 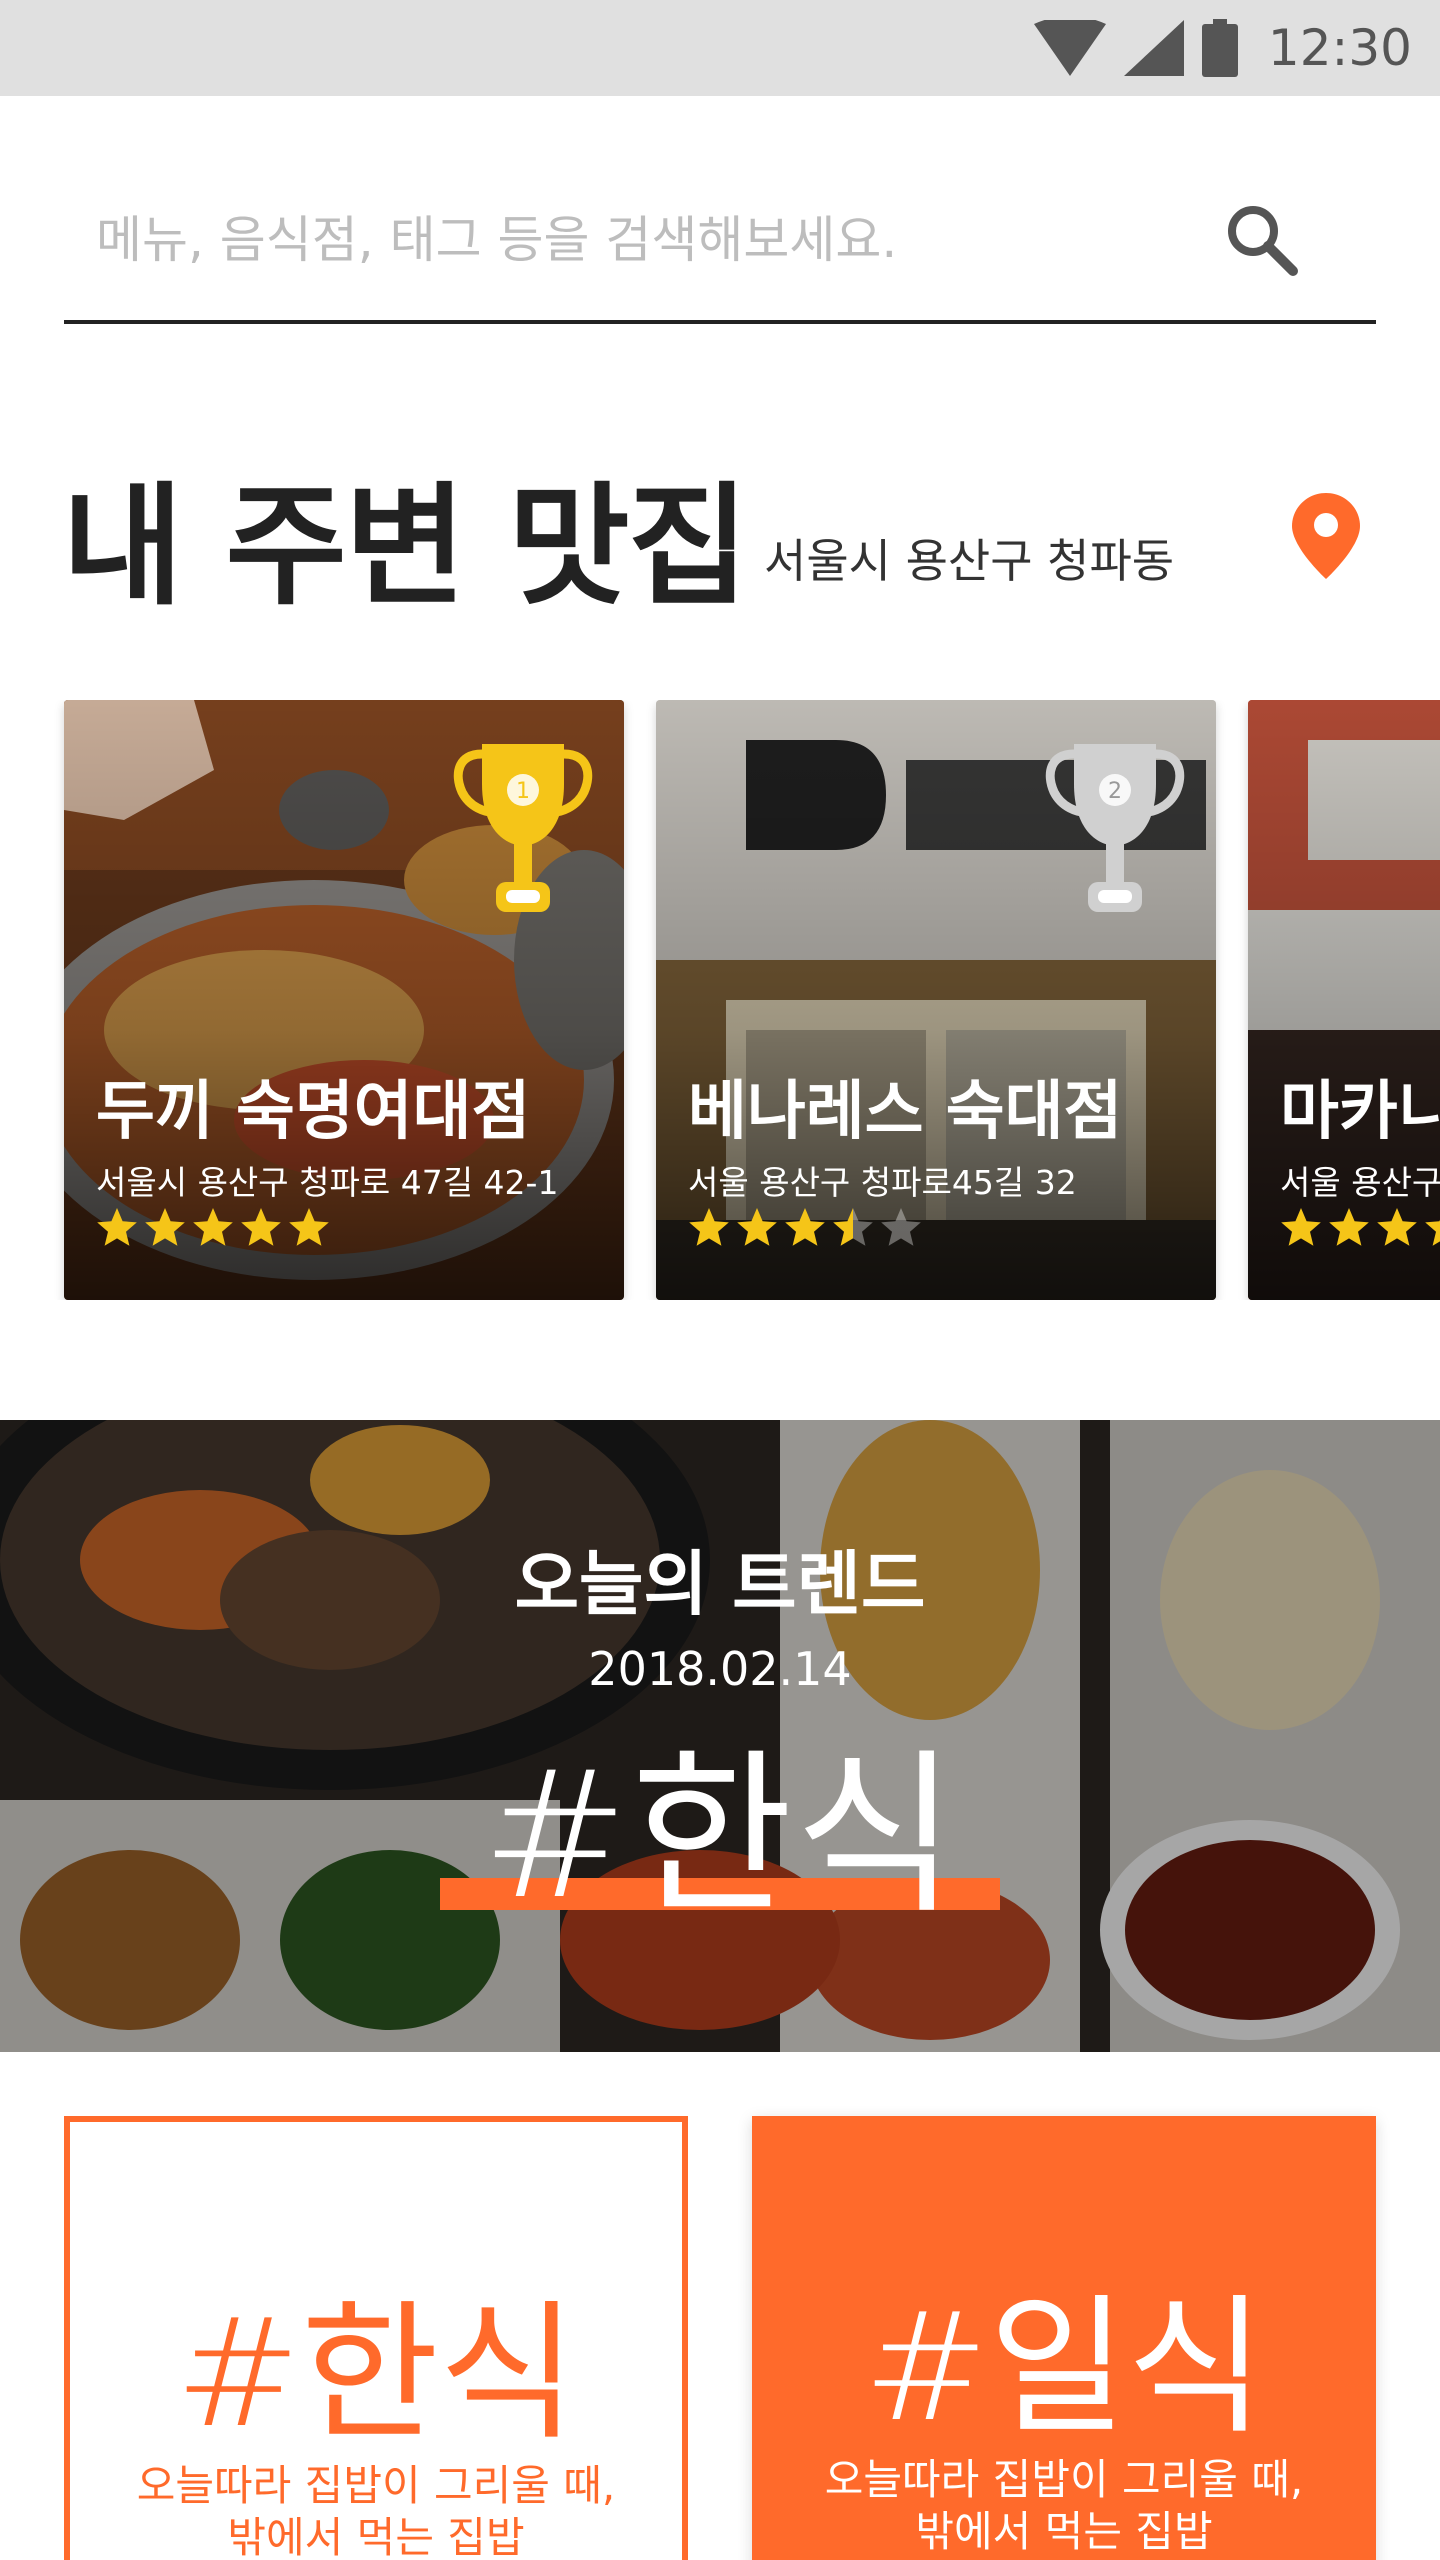 I want to click on wifi-icon, so click(x=1069, y=48).